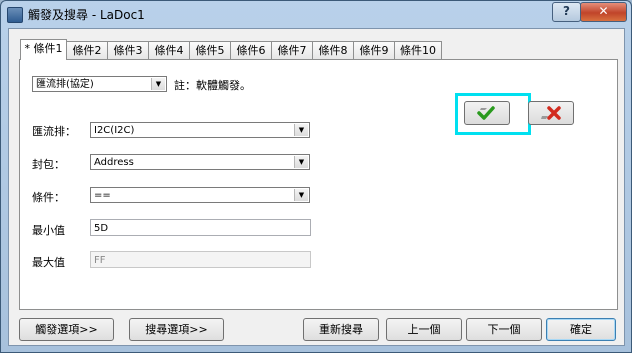 The width and height of the screenshot is (632, 353). What do you see at coordinates (210, 50) in the screenshot?
I see `tab-condition-5: 條件5` at bounding box center [210, 50].